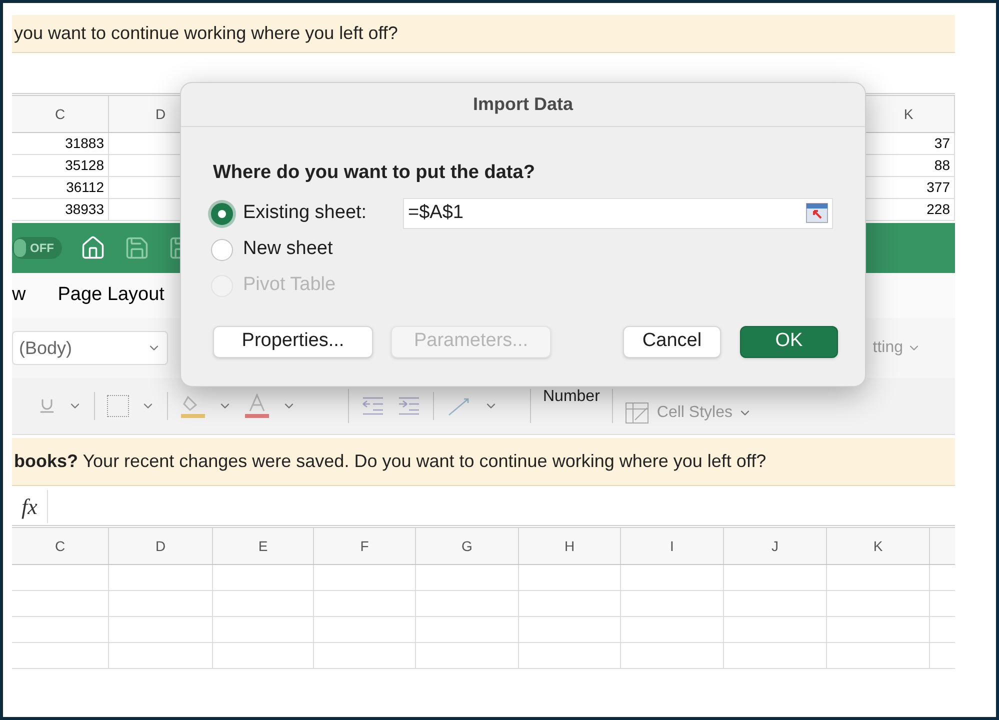 This screenshot has width=999, height=720. Describe the element at coordinates (571, 397) in the screenshot. I see `number-group-label: Number` at that location.